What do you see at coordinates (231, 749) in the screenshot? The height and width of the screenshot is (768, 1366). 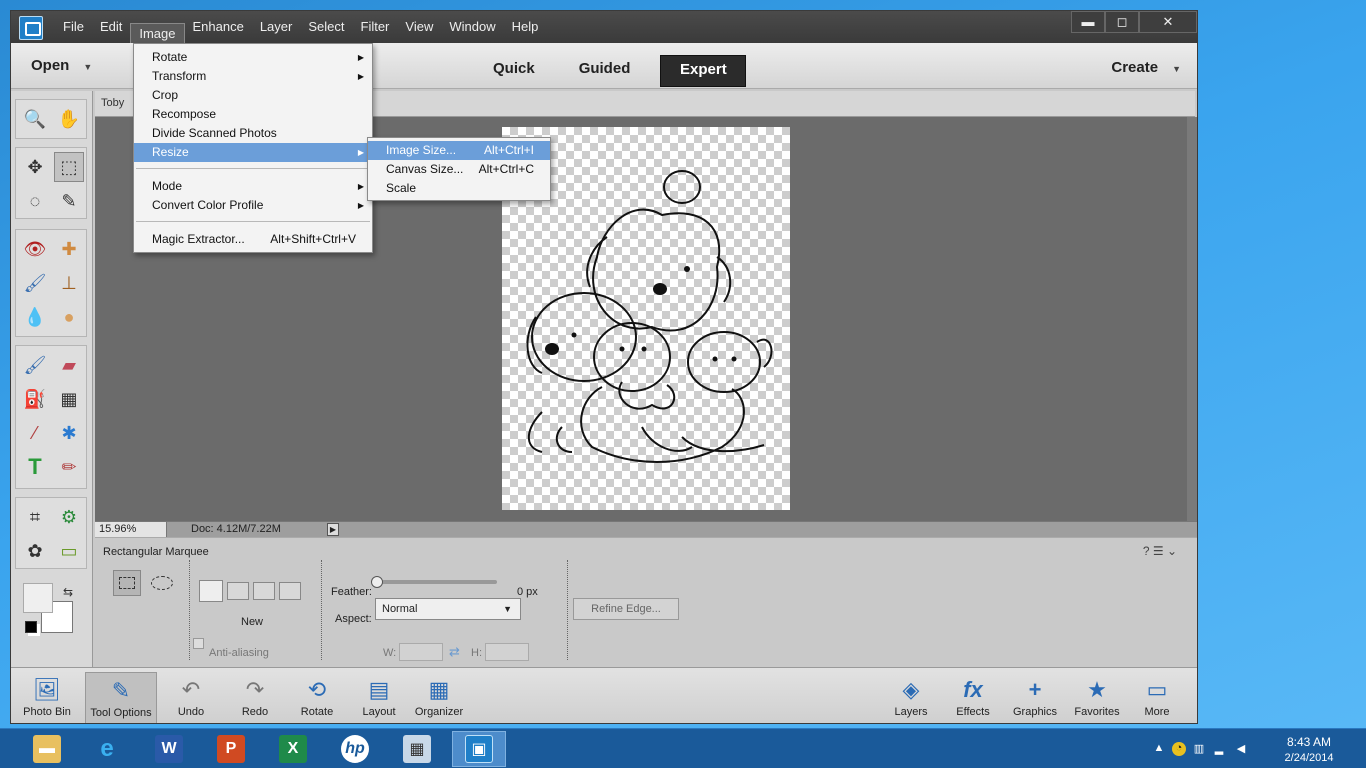 I see `taskbar-powerpoint: P` at bounding box center [231, 749].